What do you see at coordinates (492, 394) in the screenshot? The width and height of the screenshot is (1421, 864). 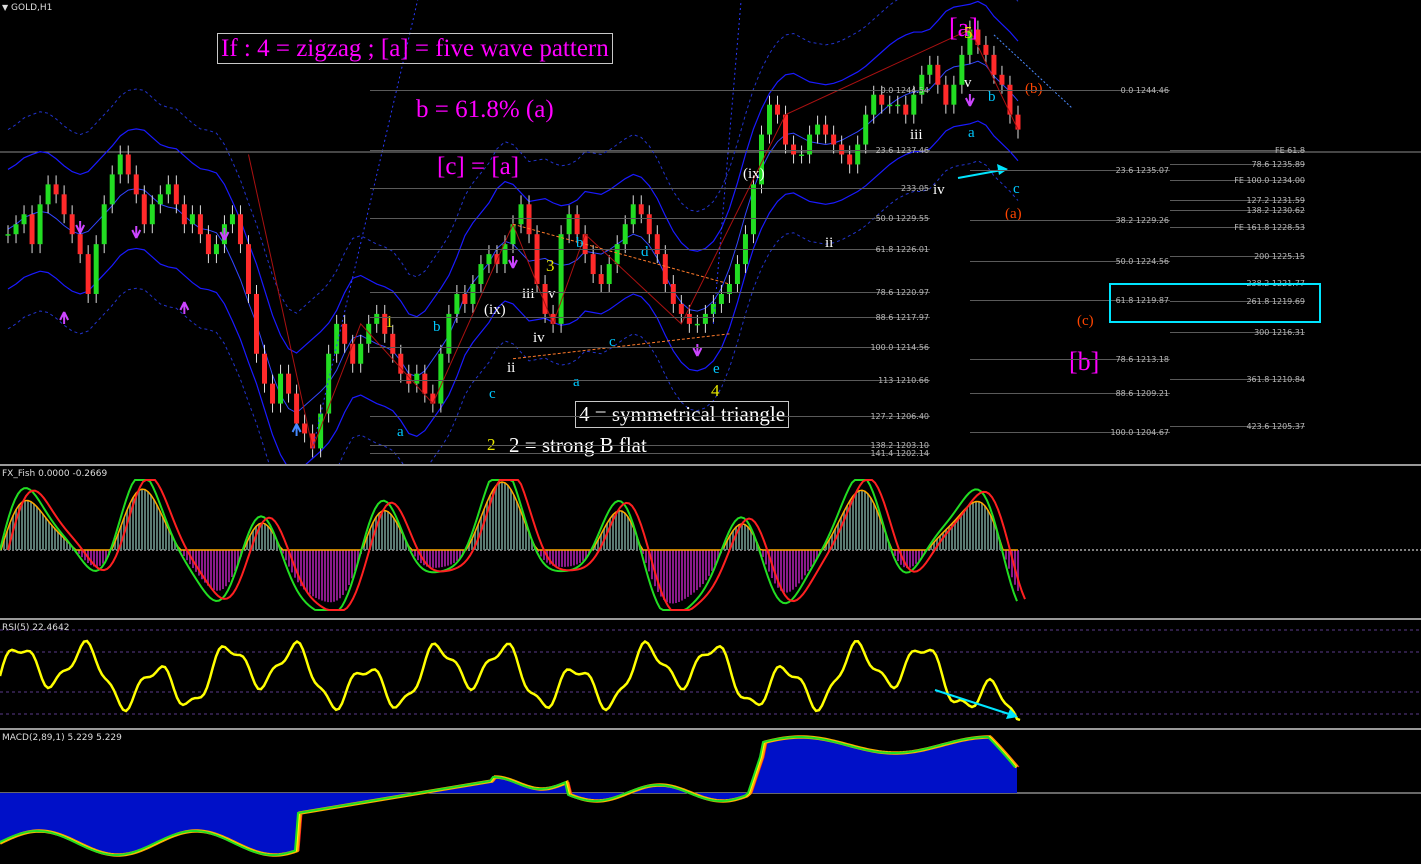 I see `wave-label: c` at bounding box center [492, 394].